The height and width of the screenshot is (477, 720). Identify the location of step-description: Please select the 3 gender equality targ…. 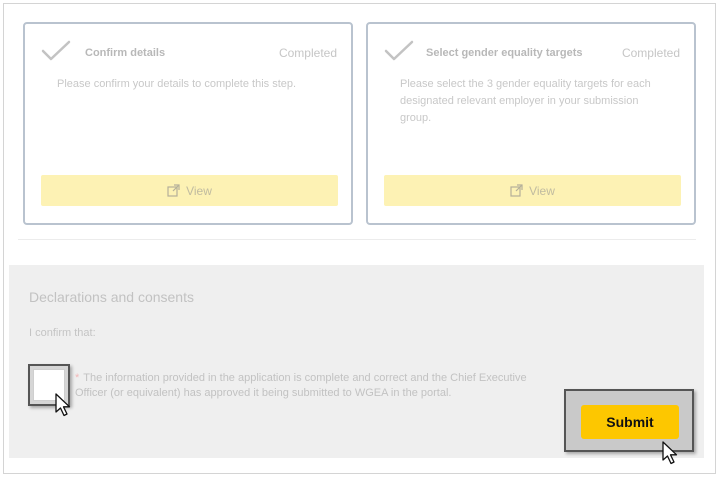
(525, 101).